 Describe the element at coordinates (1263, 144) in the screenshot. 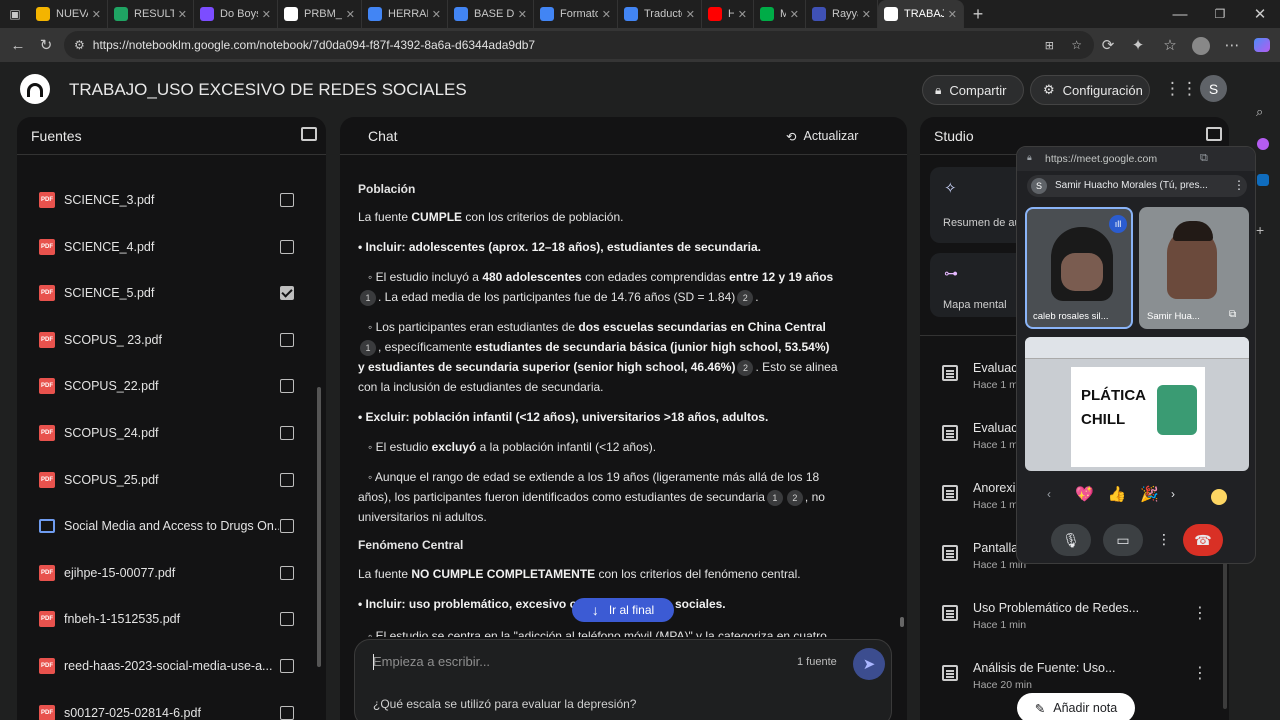

I see `copilot-sidebar-icon` at that location.